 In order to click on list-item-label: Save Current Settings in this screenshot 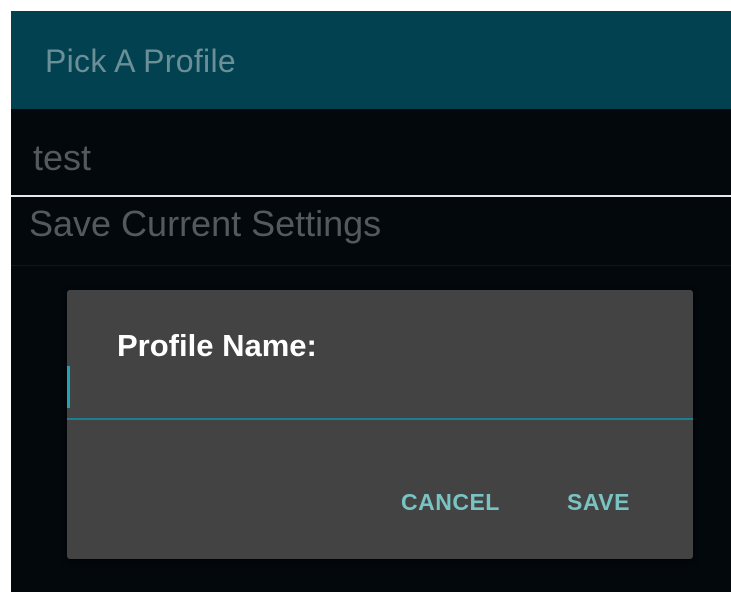, I will do `click(205, 223)`.